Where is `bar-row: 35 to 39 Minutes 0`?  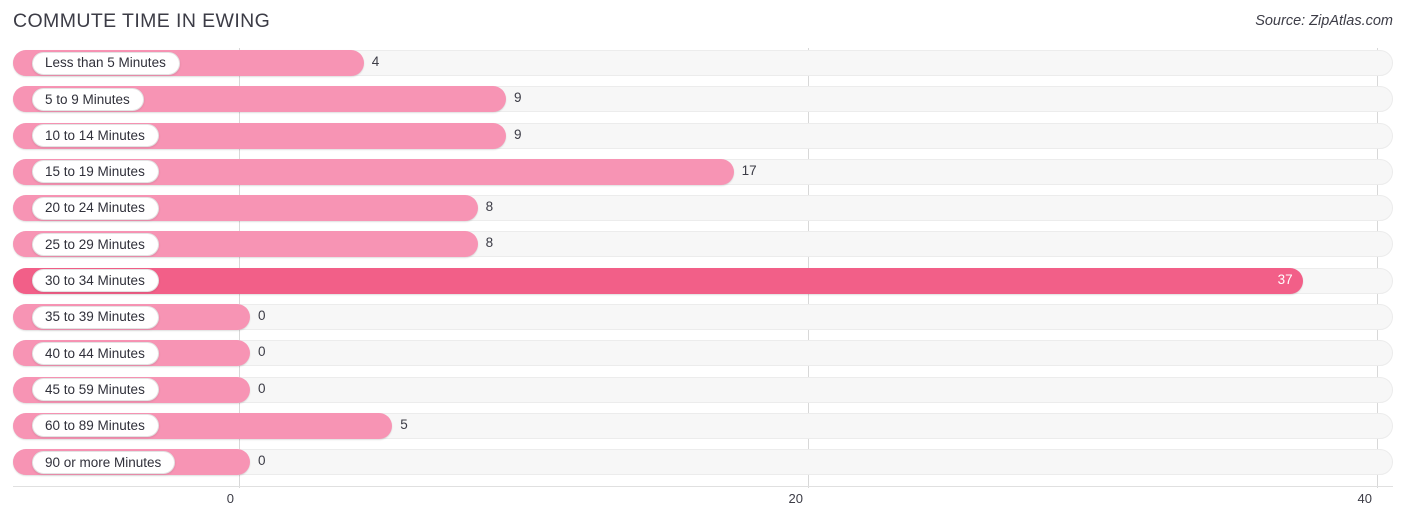
bar-row: 35 to 39 Minutes 0 is located at coordinates (703, 317).